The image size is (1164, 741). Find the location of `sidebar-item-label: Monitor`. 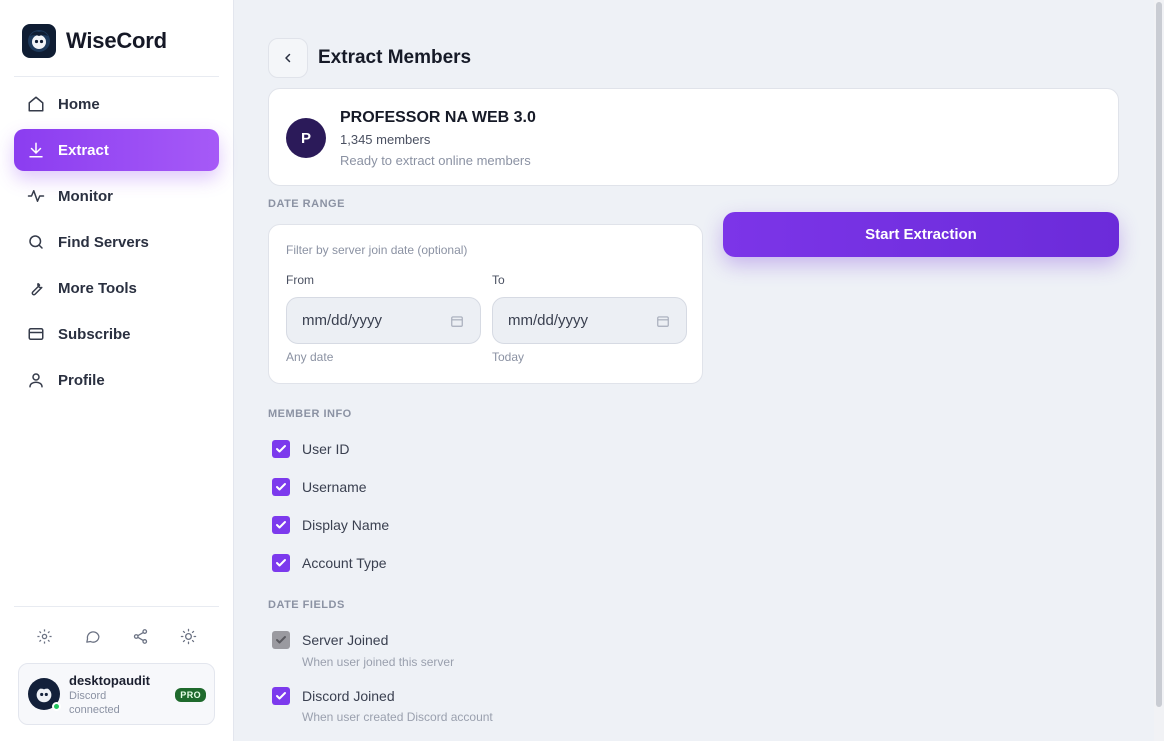

sidebar-item-label: Monitor is located at coordinates (85, 196).